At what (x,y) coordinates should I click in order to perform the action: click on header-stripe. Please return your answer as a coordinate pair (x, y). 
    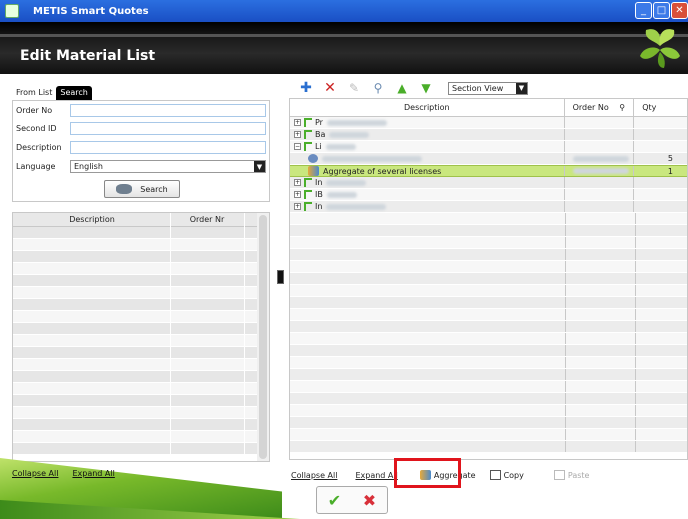
    Looking at the image, I should click on (344, 35).